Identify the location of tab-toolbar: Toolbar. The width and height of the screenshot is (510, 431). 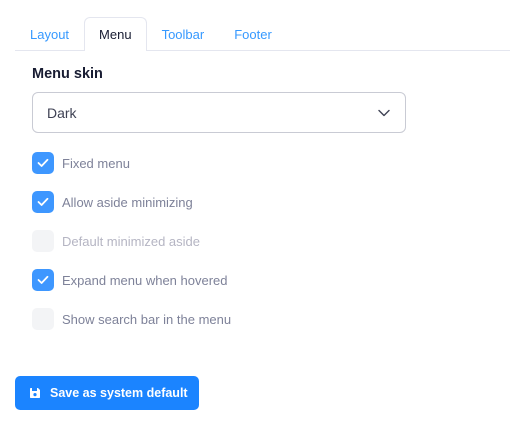
(183, 34).